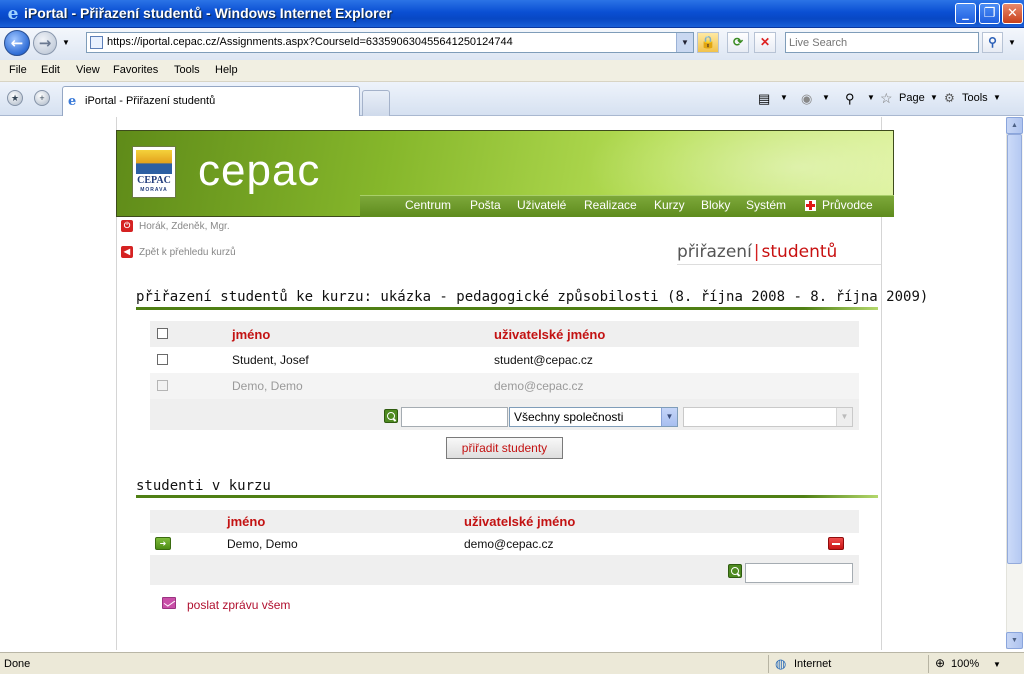 The width and height of the screenshot is (1024, 674). I want to click on mail-dropdown-icon: ▼, so click(826, 97).